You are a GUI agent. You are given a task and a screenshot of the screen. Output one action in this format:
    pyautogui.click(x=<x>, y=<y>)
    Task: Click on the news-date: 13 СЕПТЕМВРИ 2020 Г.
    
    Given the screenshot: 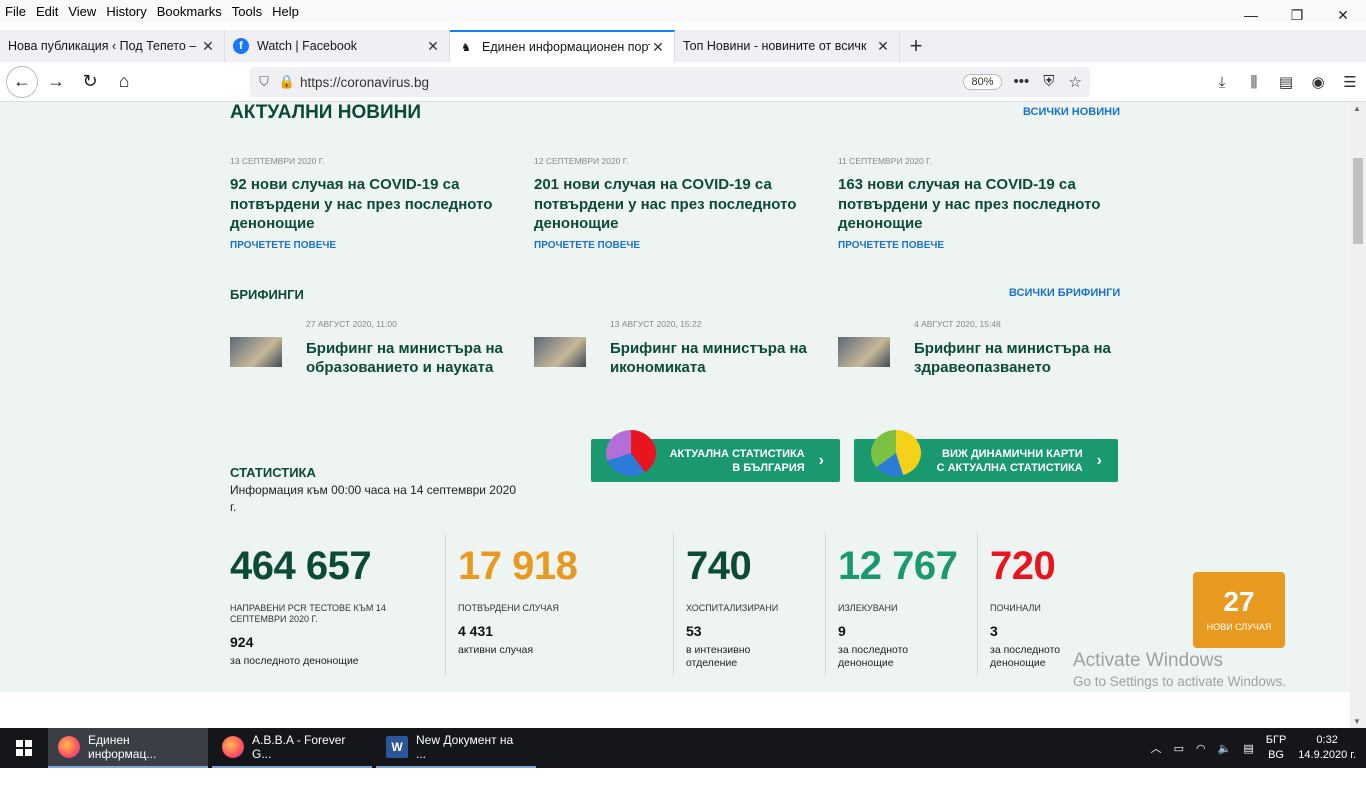 What is the action you would take?
    pyautogui.click(x=277, y=161)
    